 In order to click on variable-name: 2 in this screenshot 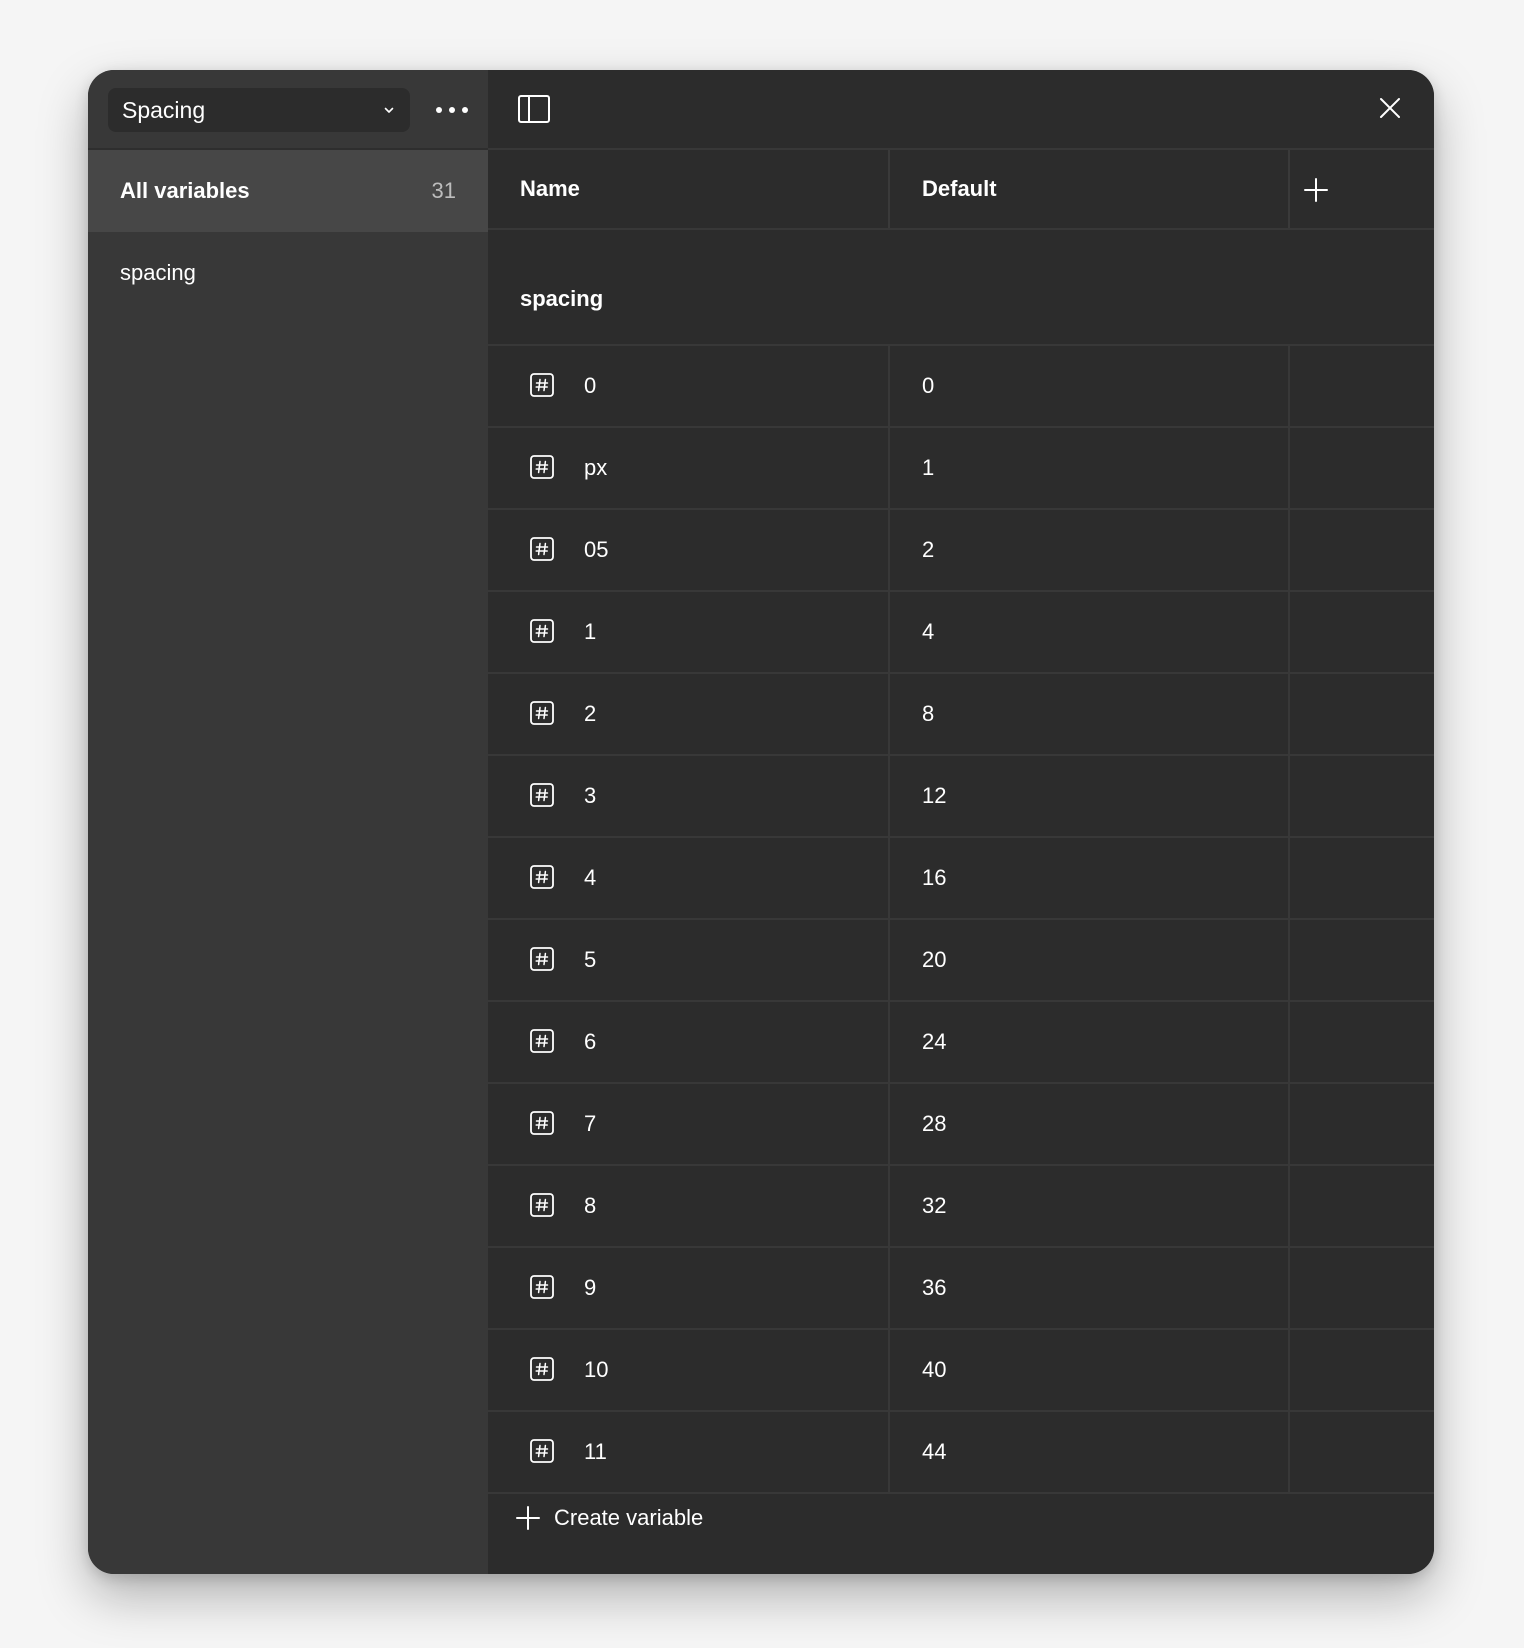, I will do `click(590, 713)`.